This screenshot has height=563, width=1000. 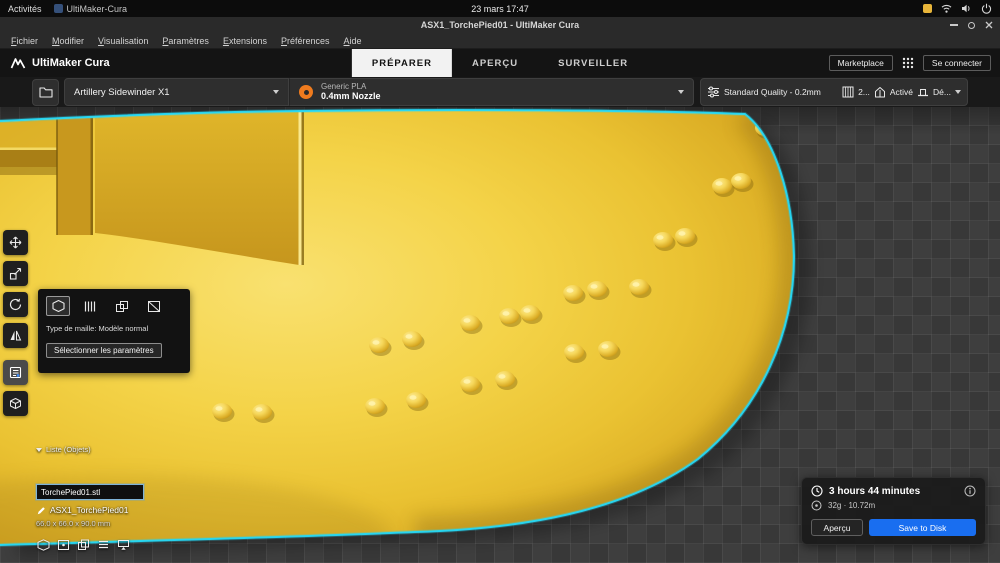 What do you see at coordinates (63, 545) in the screenshot?
I see `center-model-icon` at bounding box center [63, 545].